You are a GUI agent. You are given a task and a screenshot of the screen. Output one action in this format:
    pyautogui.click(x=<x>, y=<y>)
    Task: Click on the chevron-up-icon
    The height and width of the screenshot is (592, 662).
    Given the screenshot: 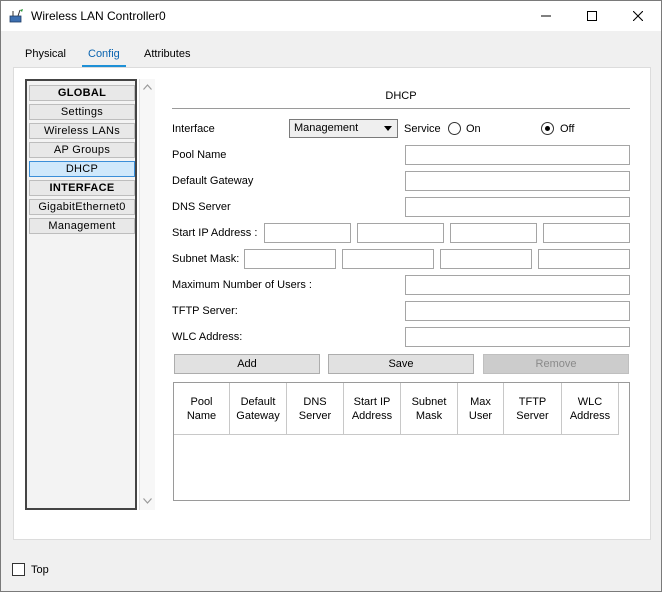 What is the action you would take?
    pyautogui.click(x=147, y=87)
    